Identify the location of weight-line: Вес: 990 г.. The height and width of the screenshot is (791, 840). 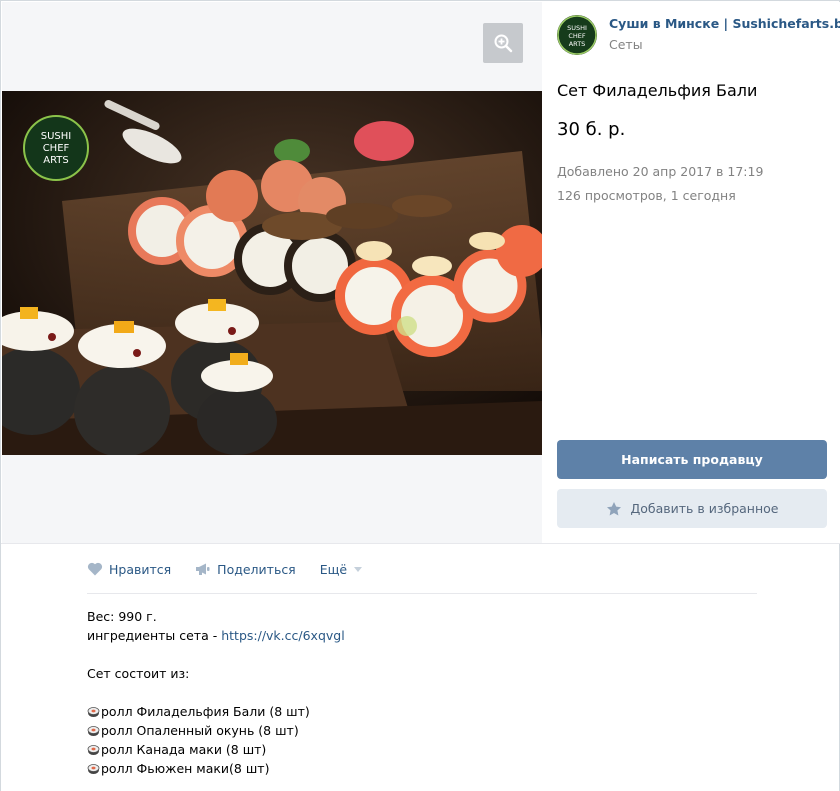
(122, 616).